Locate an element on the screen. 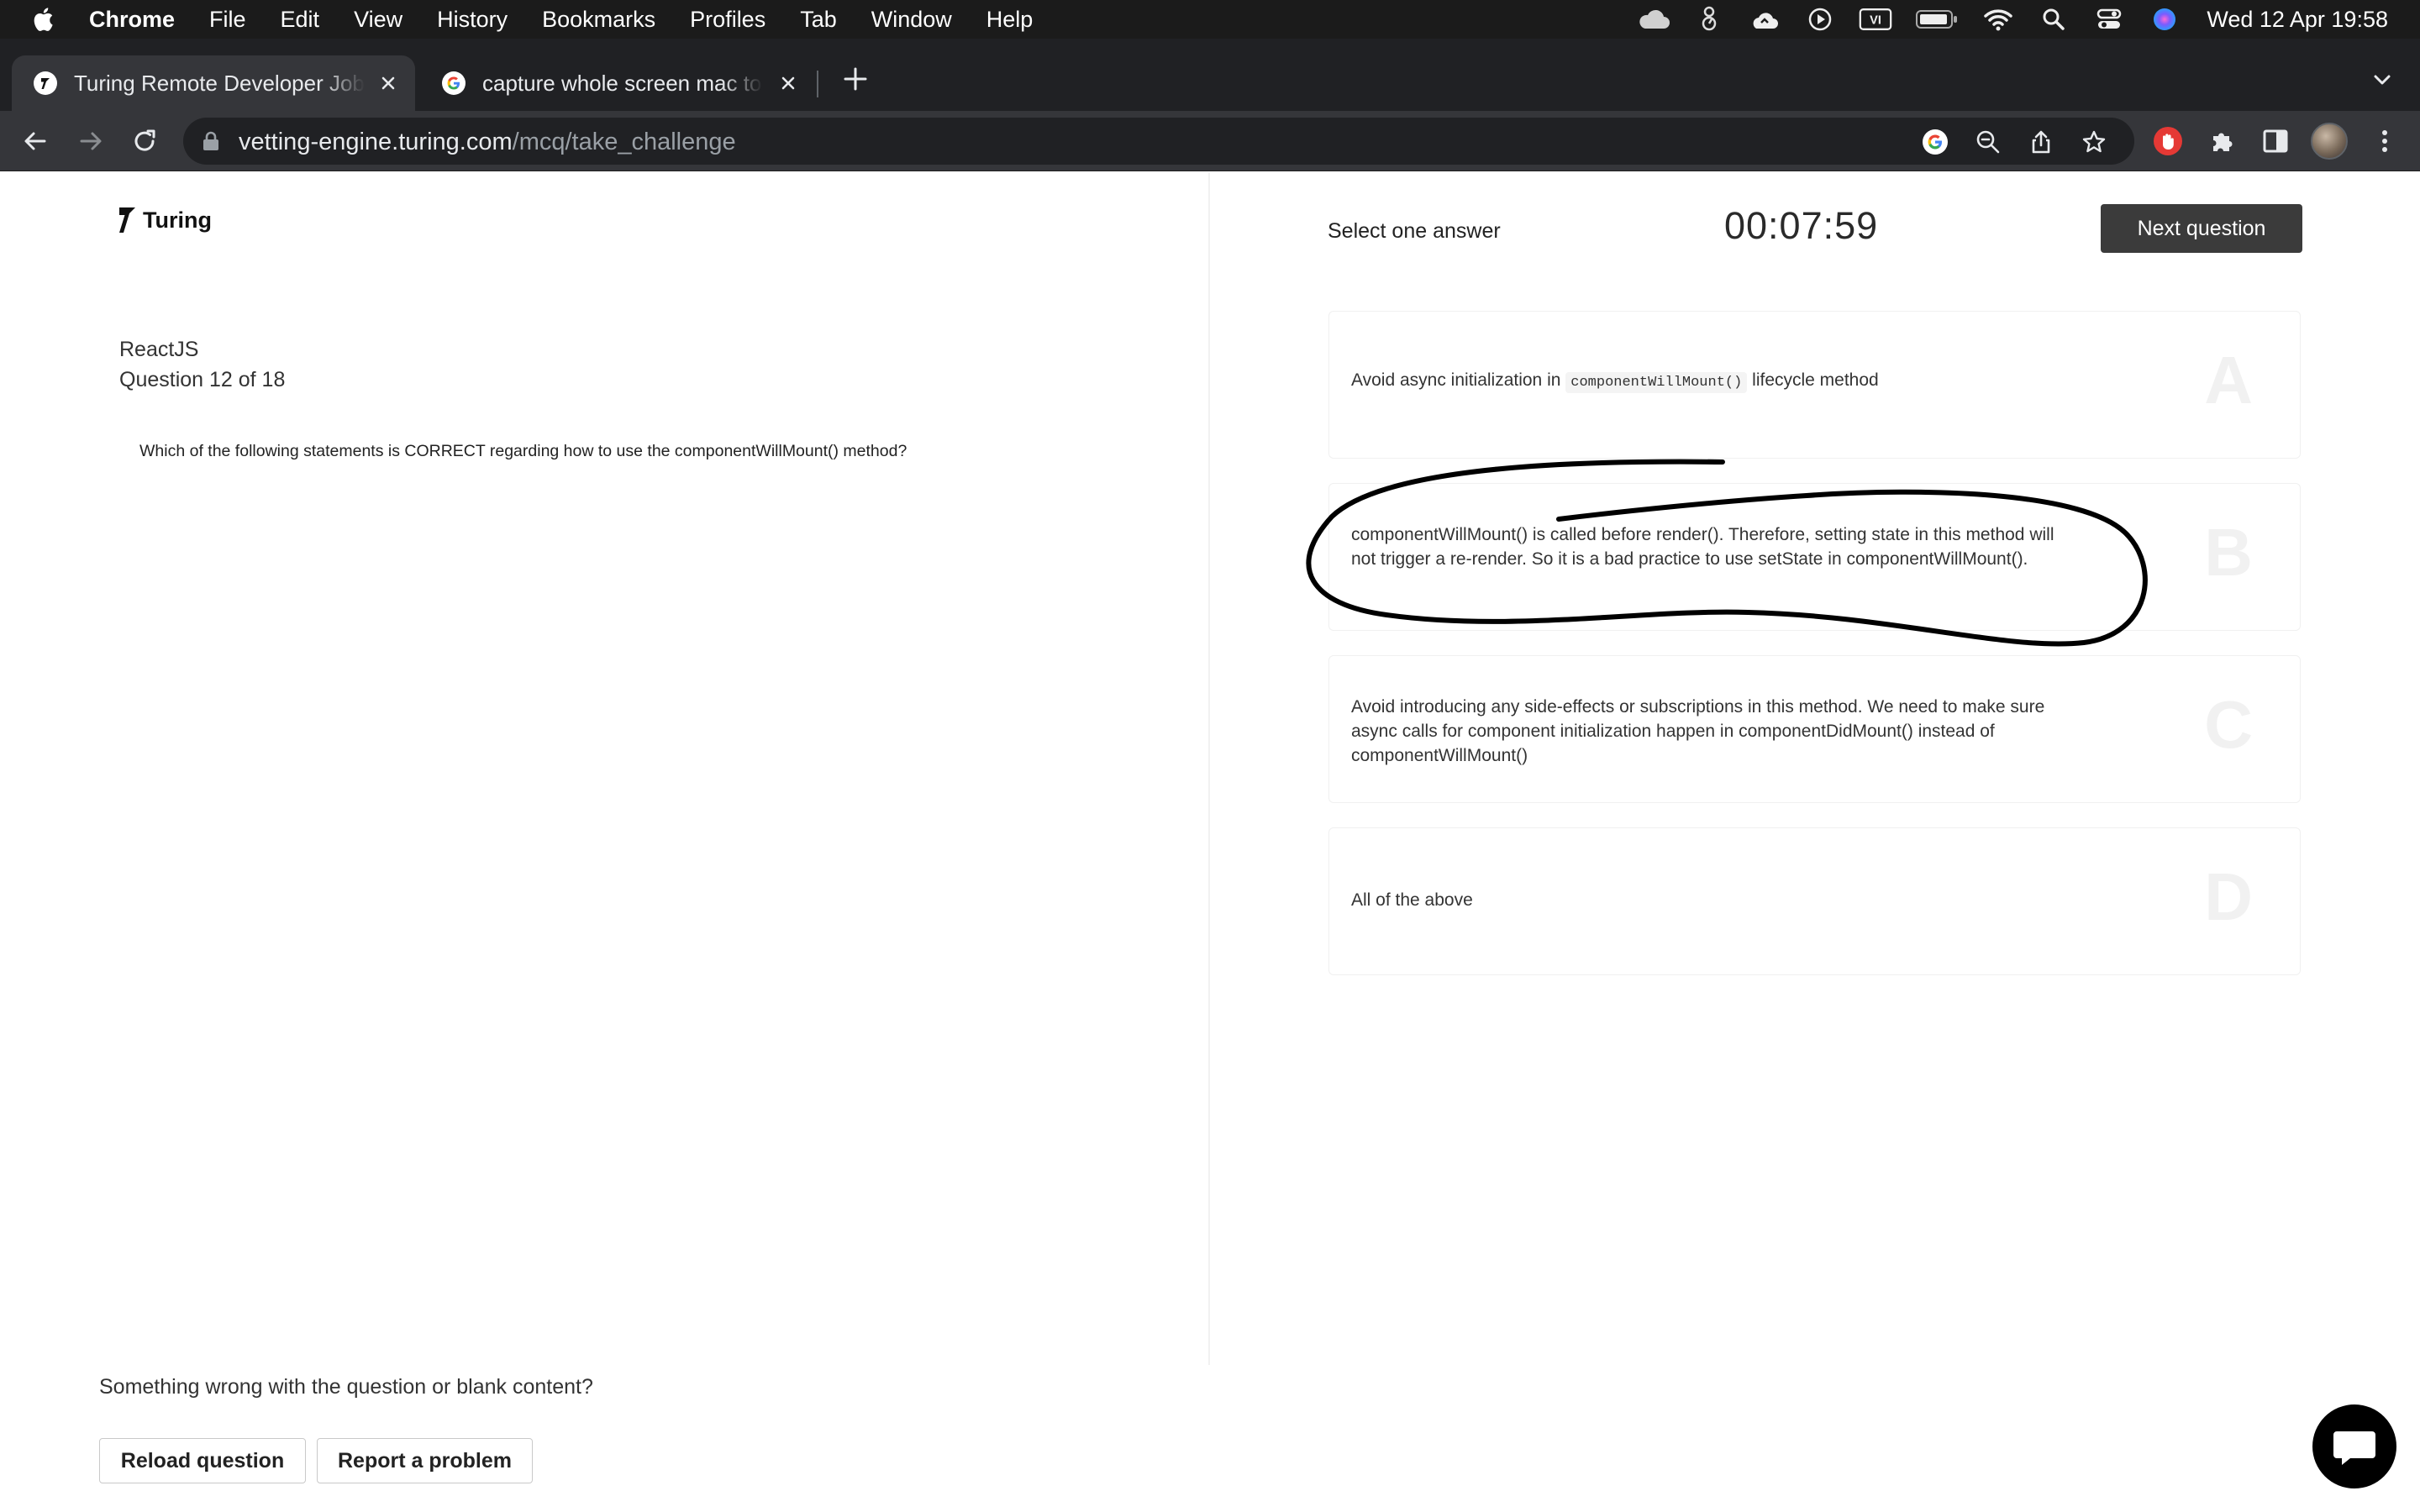  tab-capture-screen: capture whole screen mac to file is located at coordinates (617, 83).